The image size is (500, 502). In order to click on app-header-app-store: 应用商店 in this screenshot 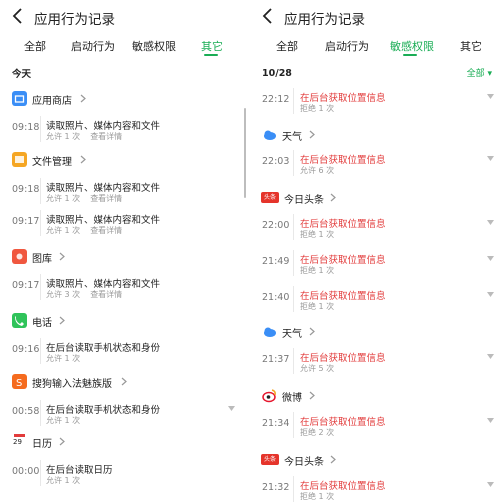, I will do `click(125, 99)`.